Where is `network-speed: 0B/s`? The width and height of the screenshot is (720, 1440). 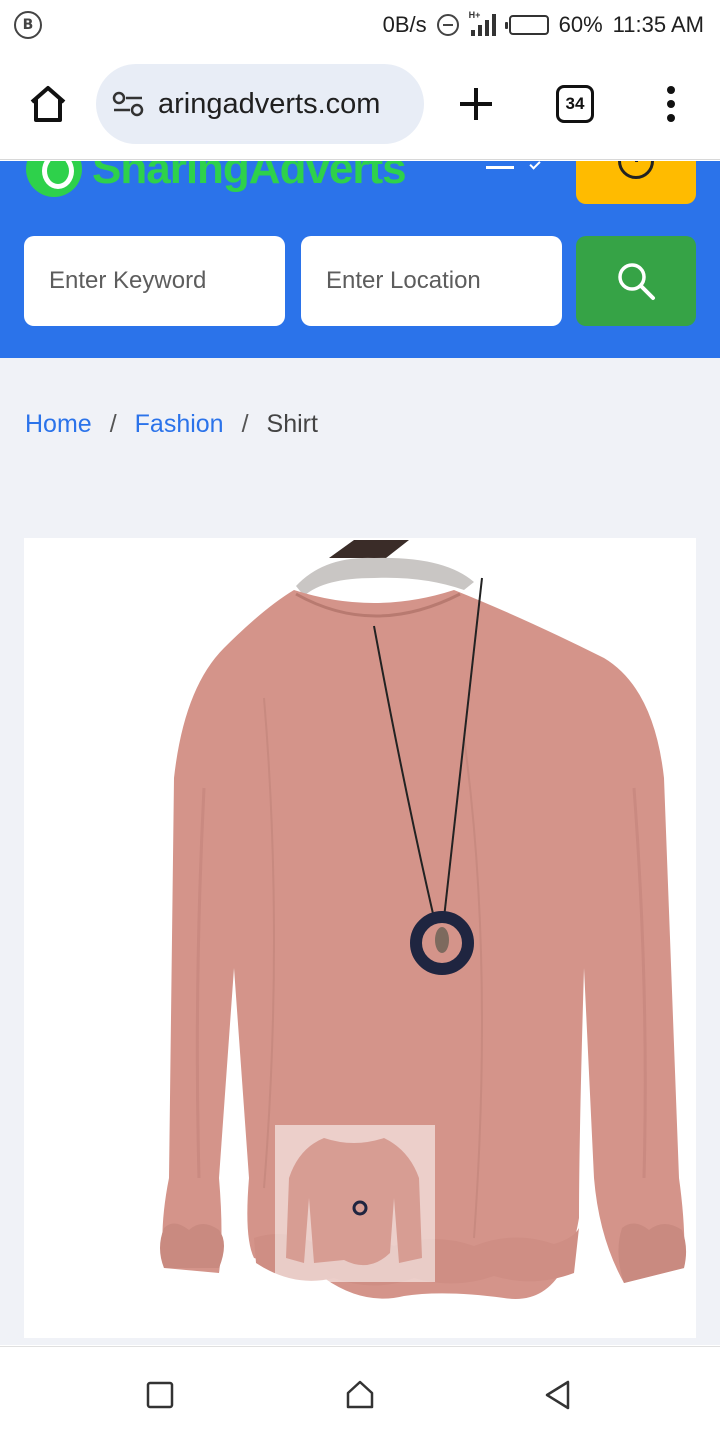
network-speed: 0B/s is located at coordinates (404, 24).